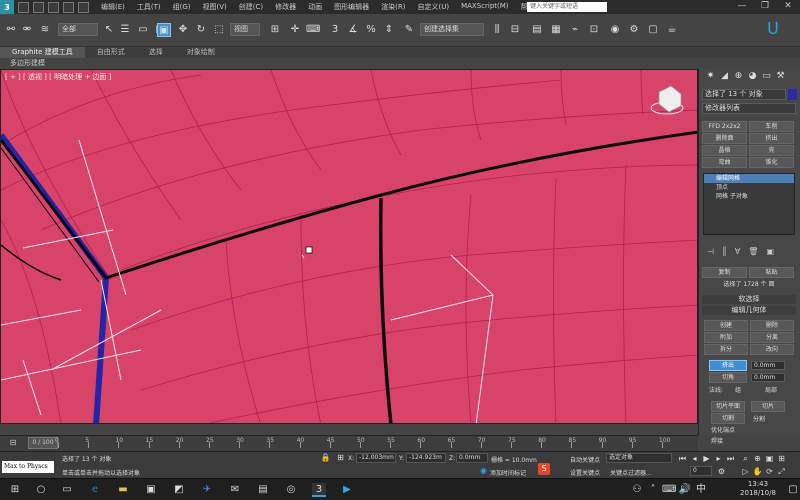  I want to click on selection-filter-select: 全部, so click(78, 29).